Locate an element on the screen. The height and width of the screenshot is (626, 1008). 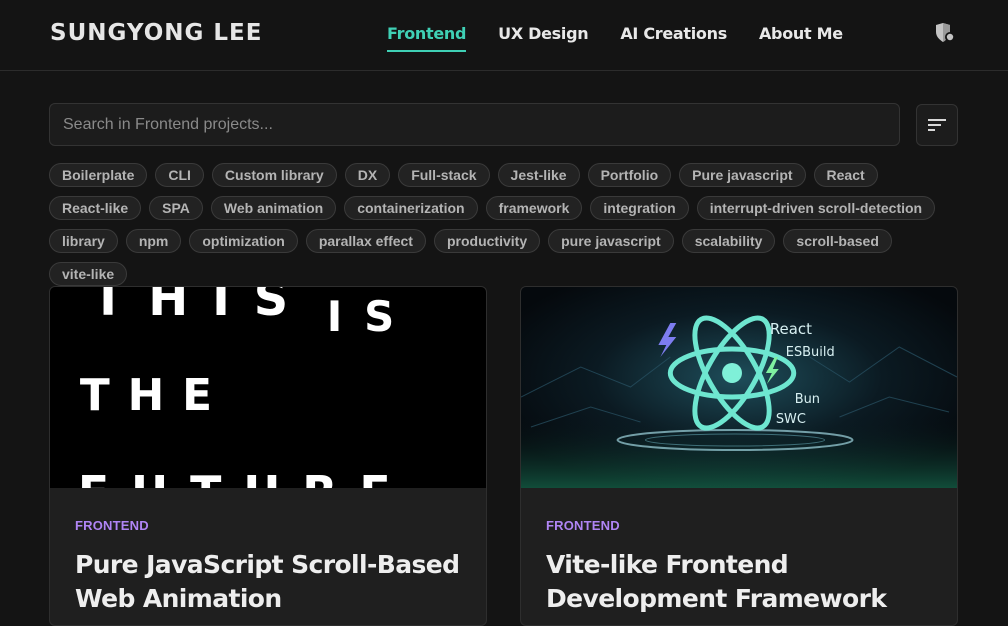
tag-chip: containerization is located at coordinates (411, 208).